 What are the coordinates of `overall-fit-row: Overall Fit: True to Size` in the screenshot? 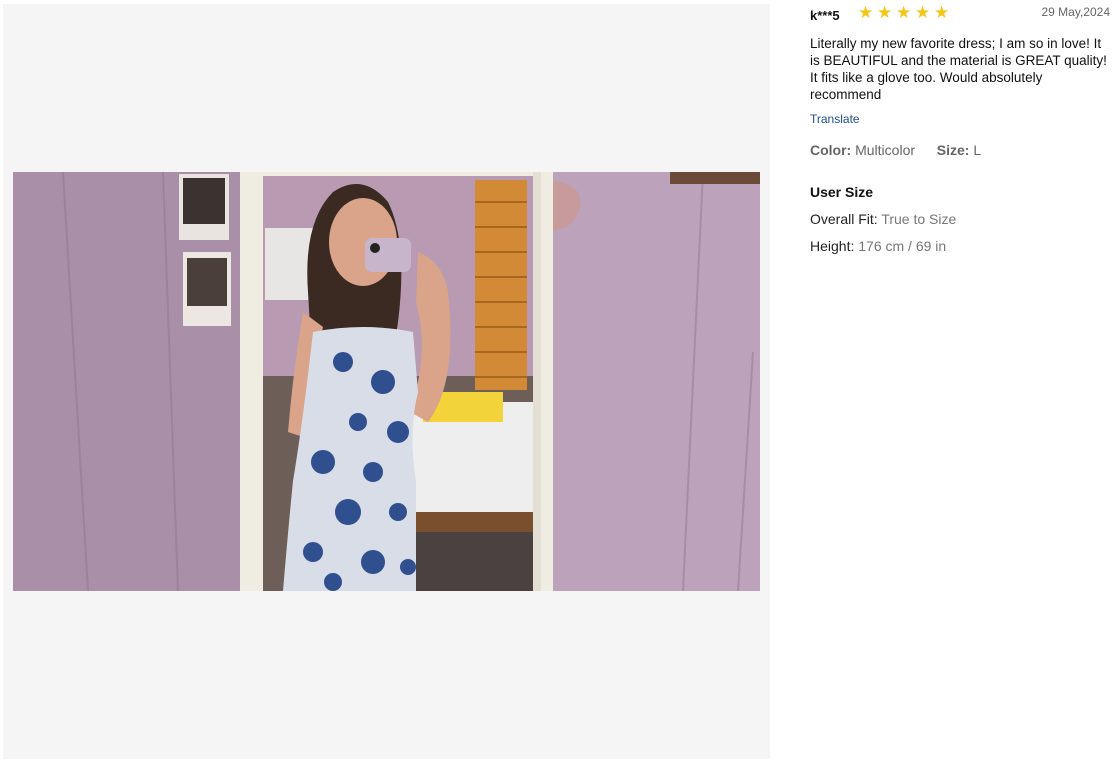 It's located at (883, 219).